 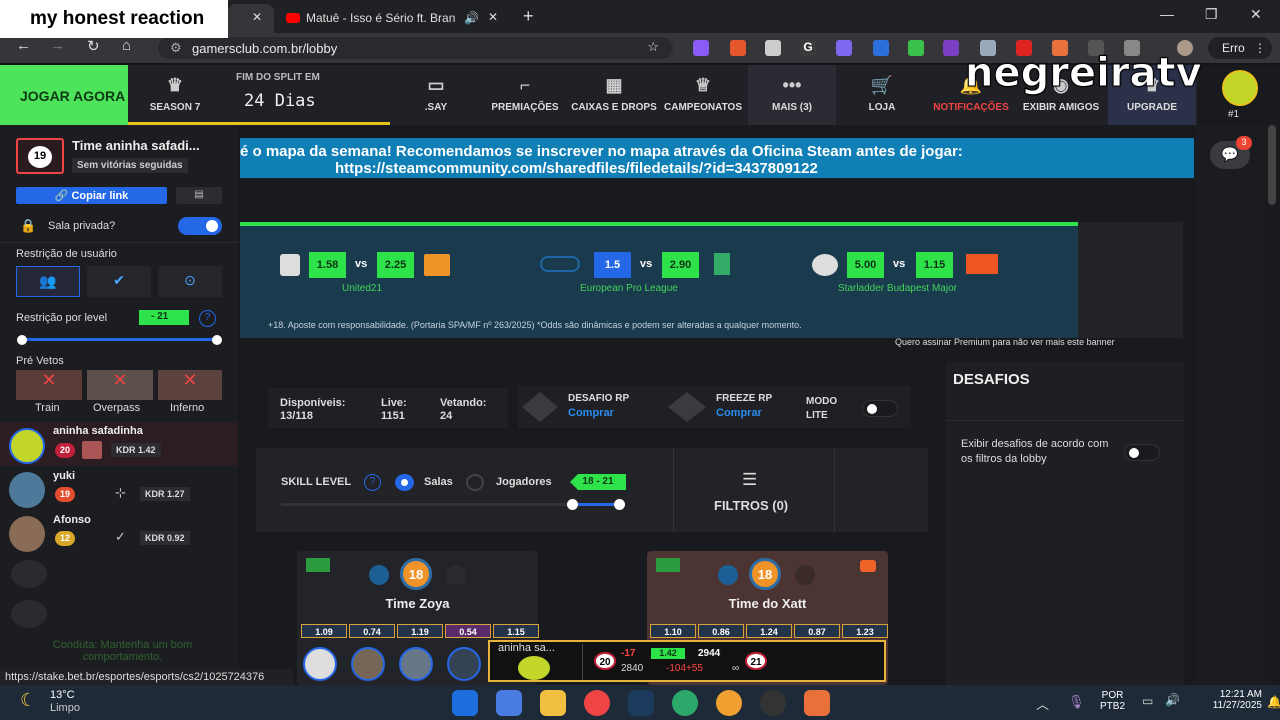 I want to click on copy-link-button: 🔗 Copiar link, so click(x=91, y=195).